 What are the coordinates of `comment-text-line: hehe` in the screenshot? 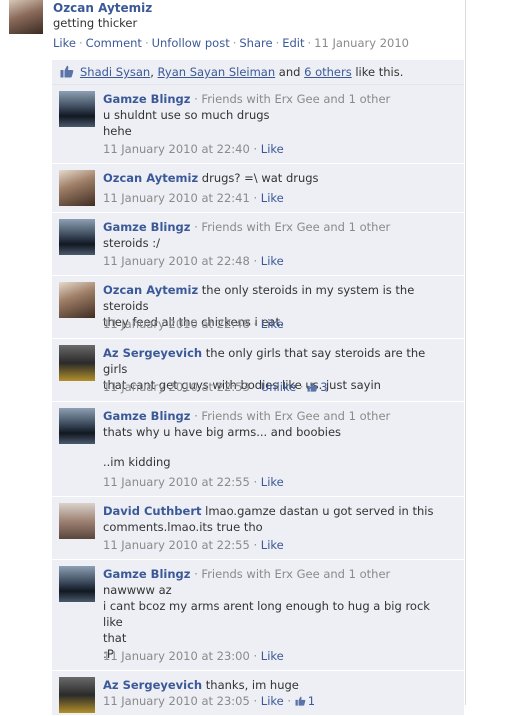 It's located at (117, 131).